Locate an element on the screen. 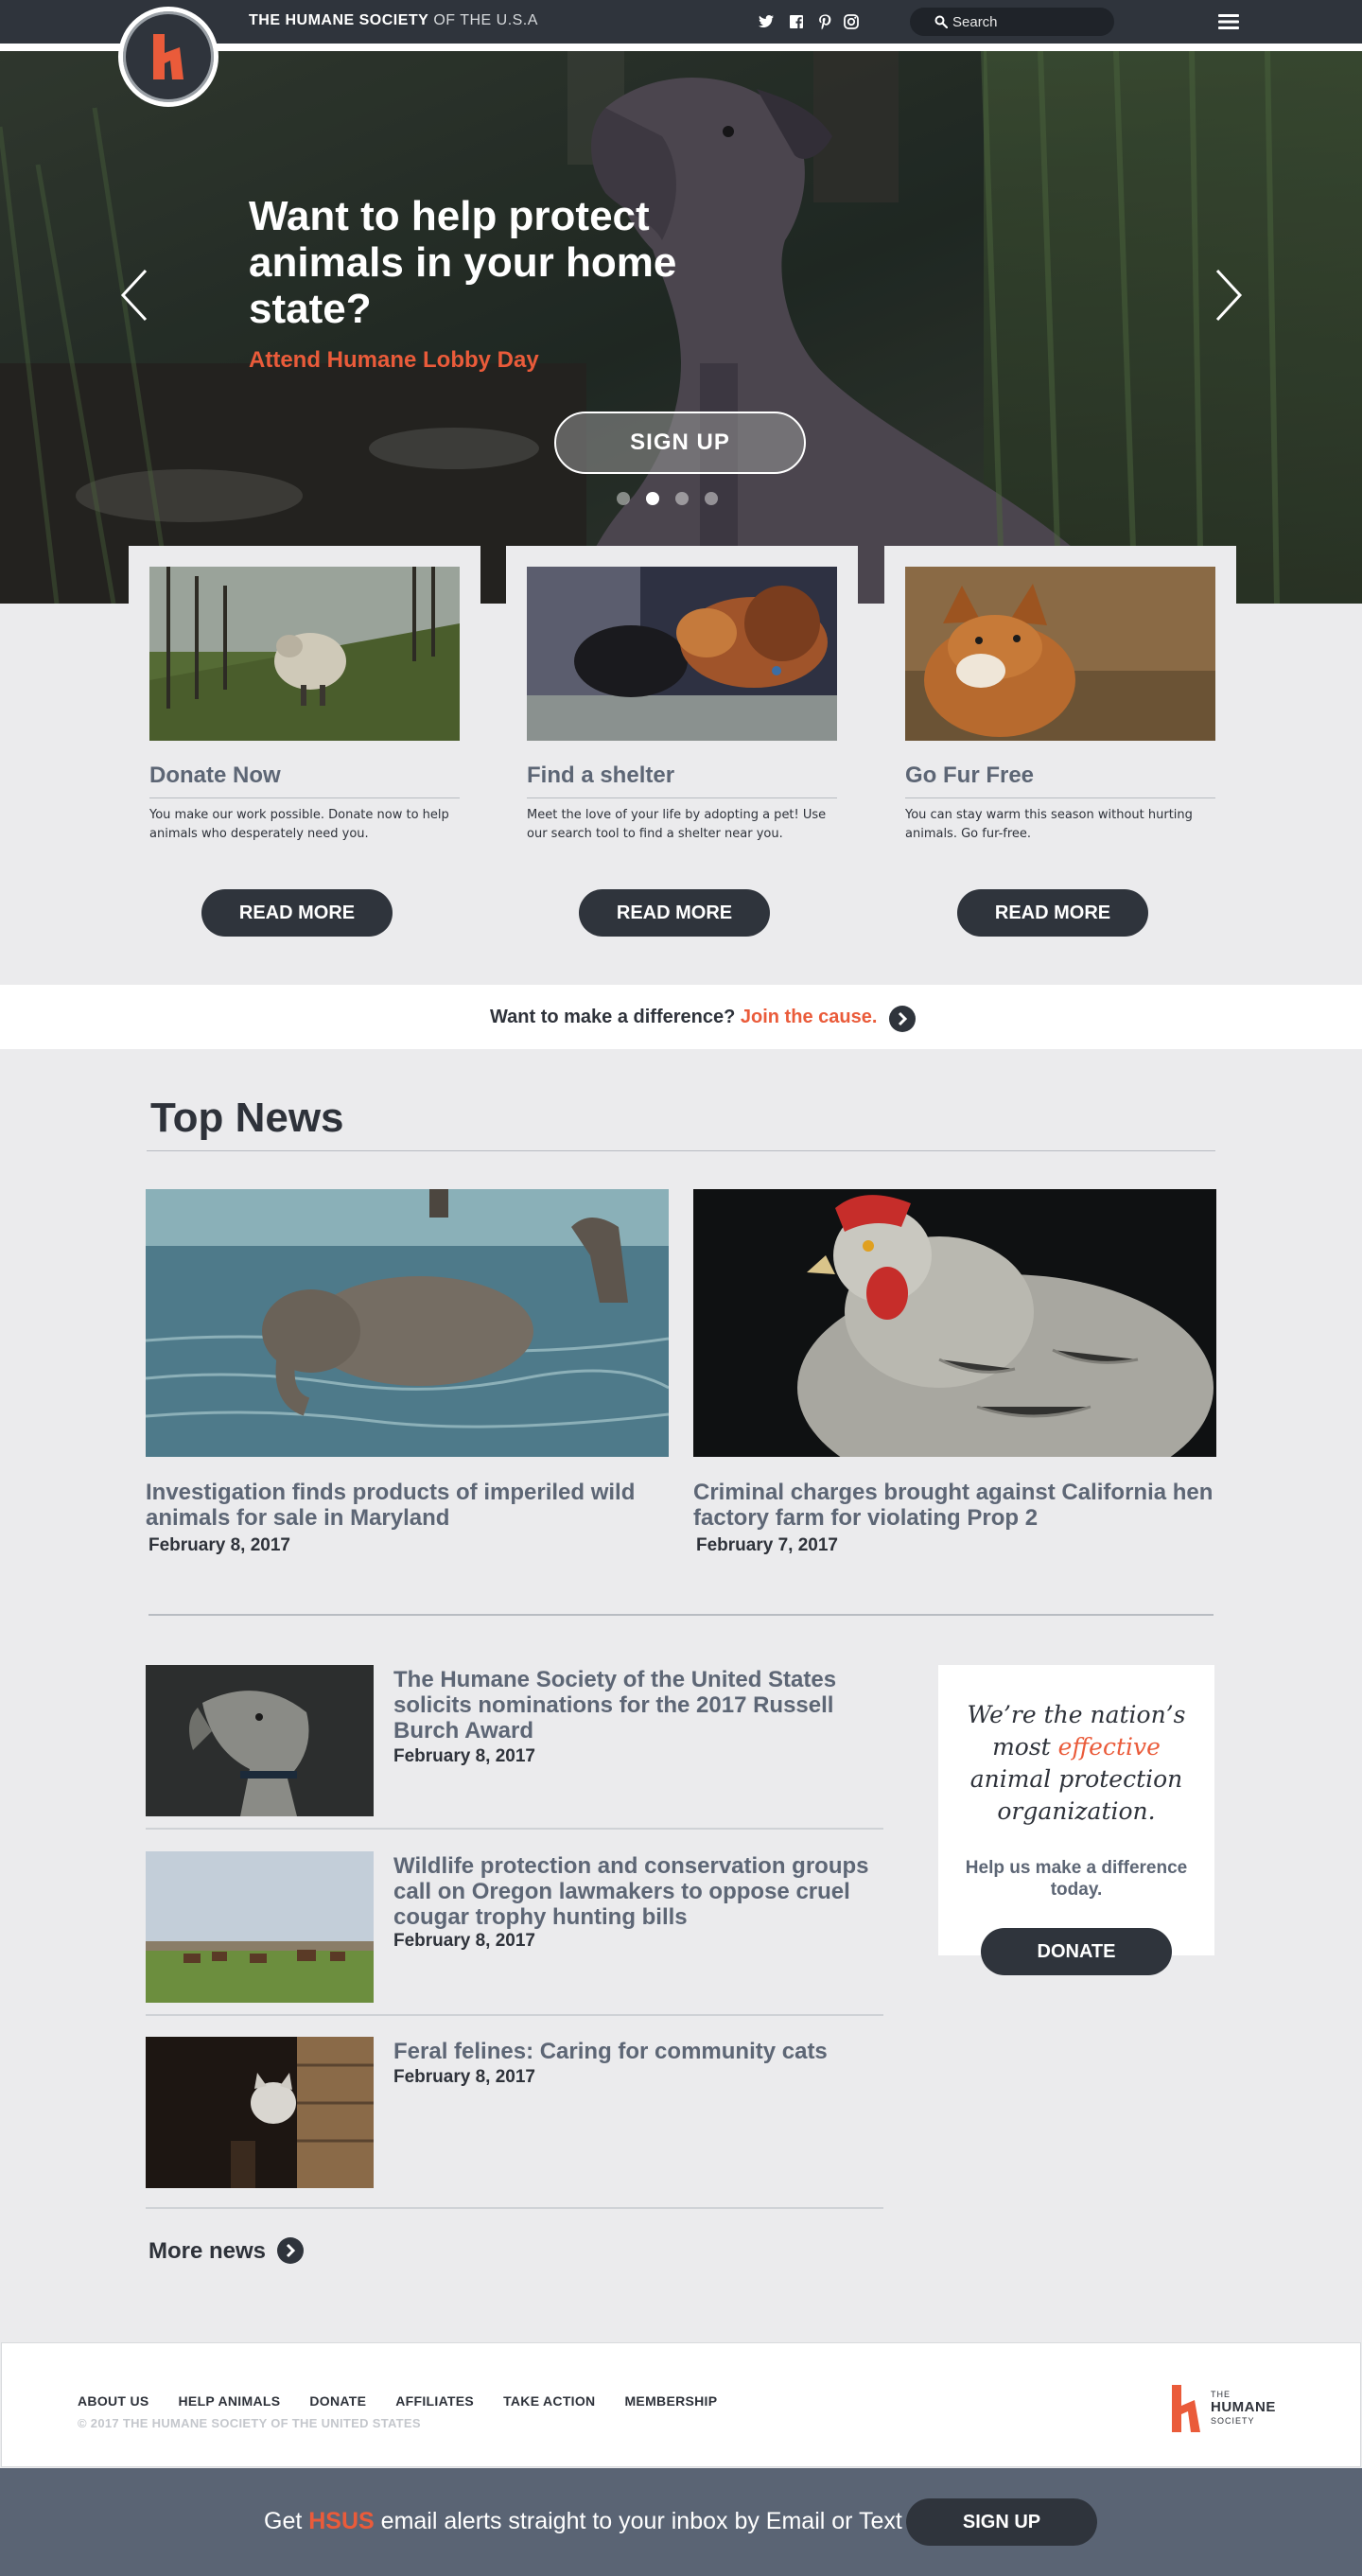 This screenshot has height=2576, width=1362. promo-line-3: animal protection is located at coordinates (1076, 1779).